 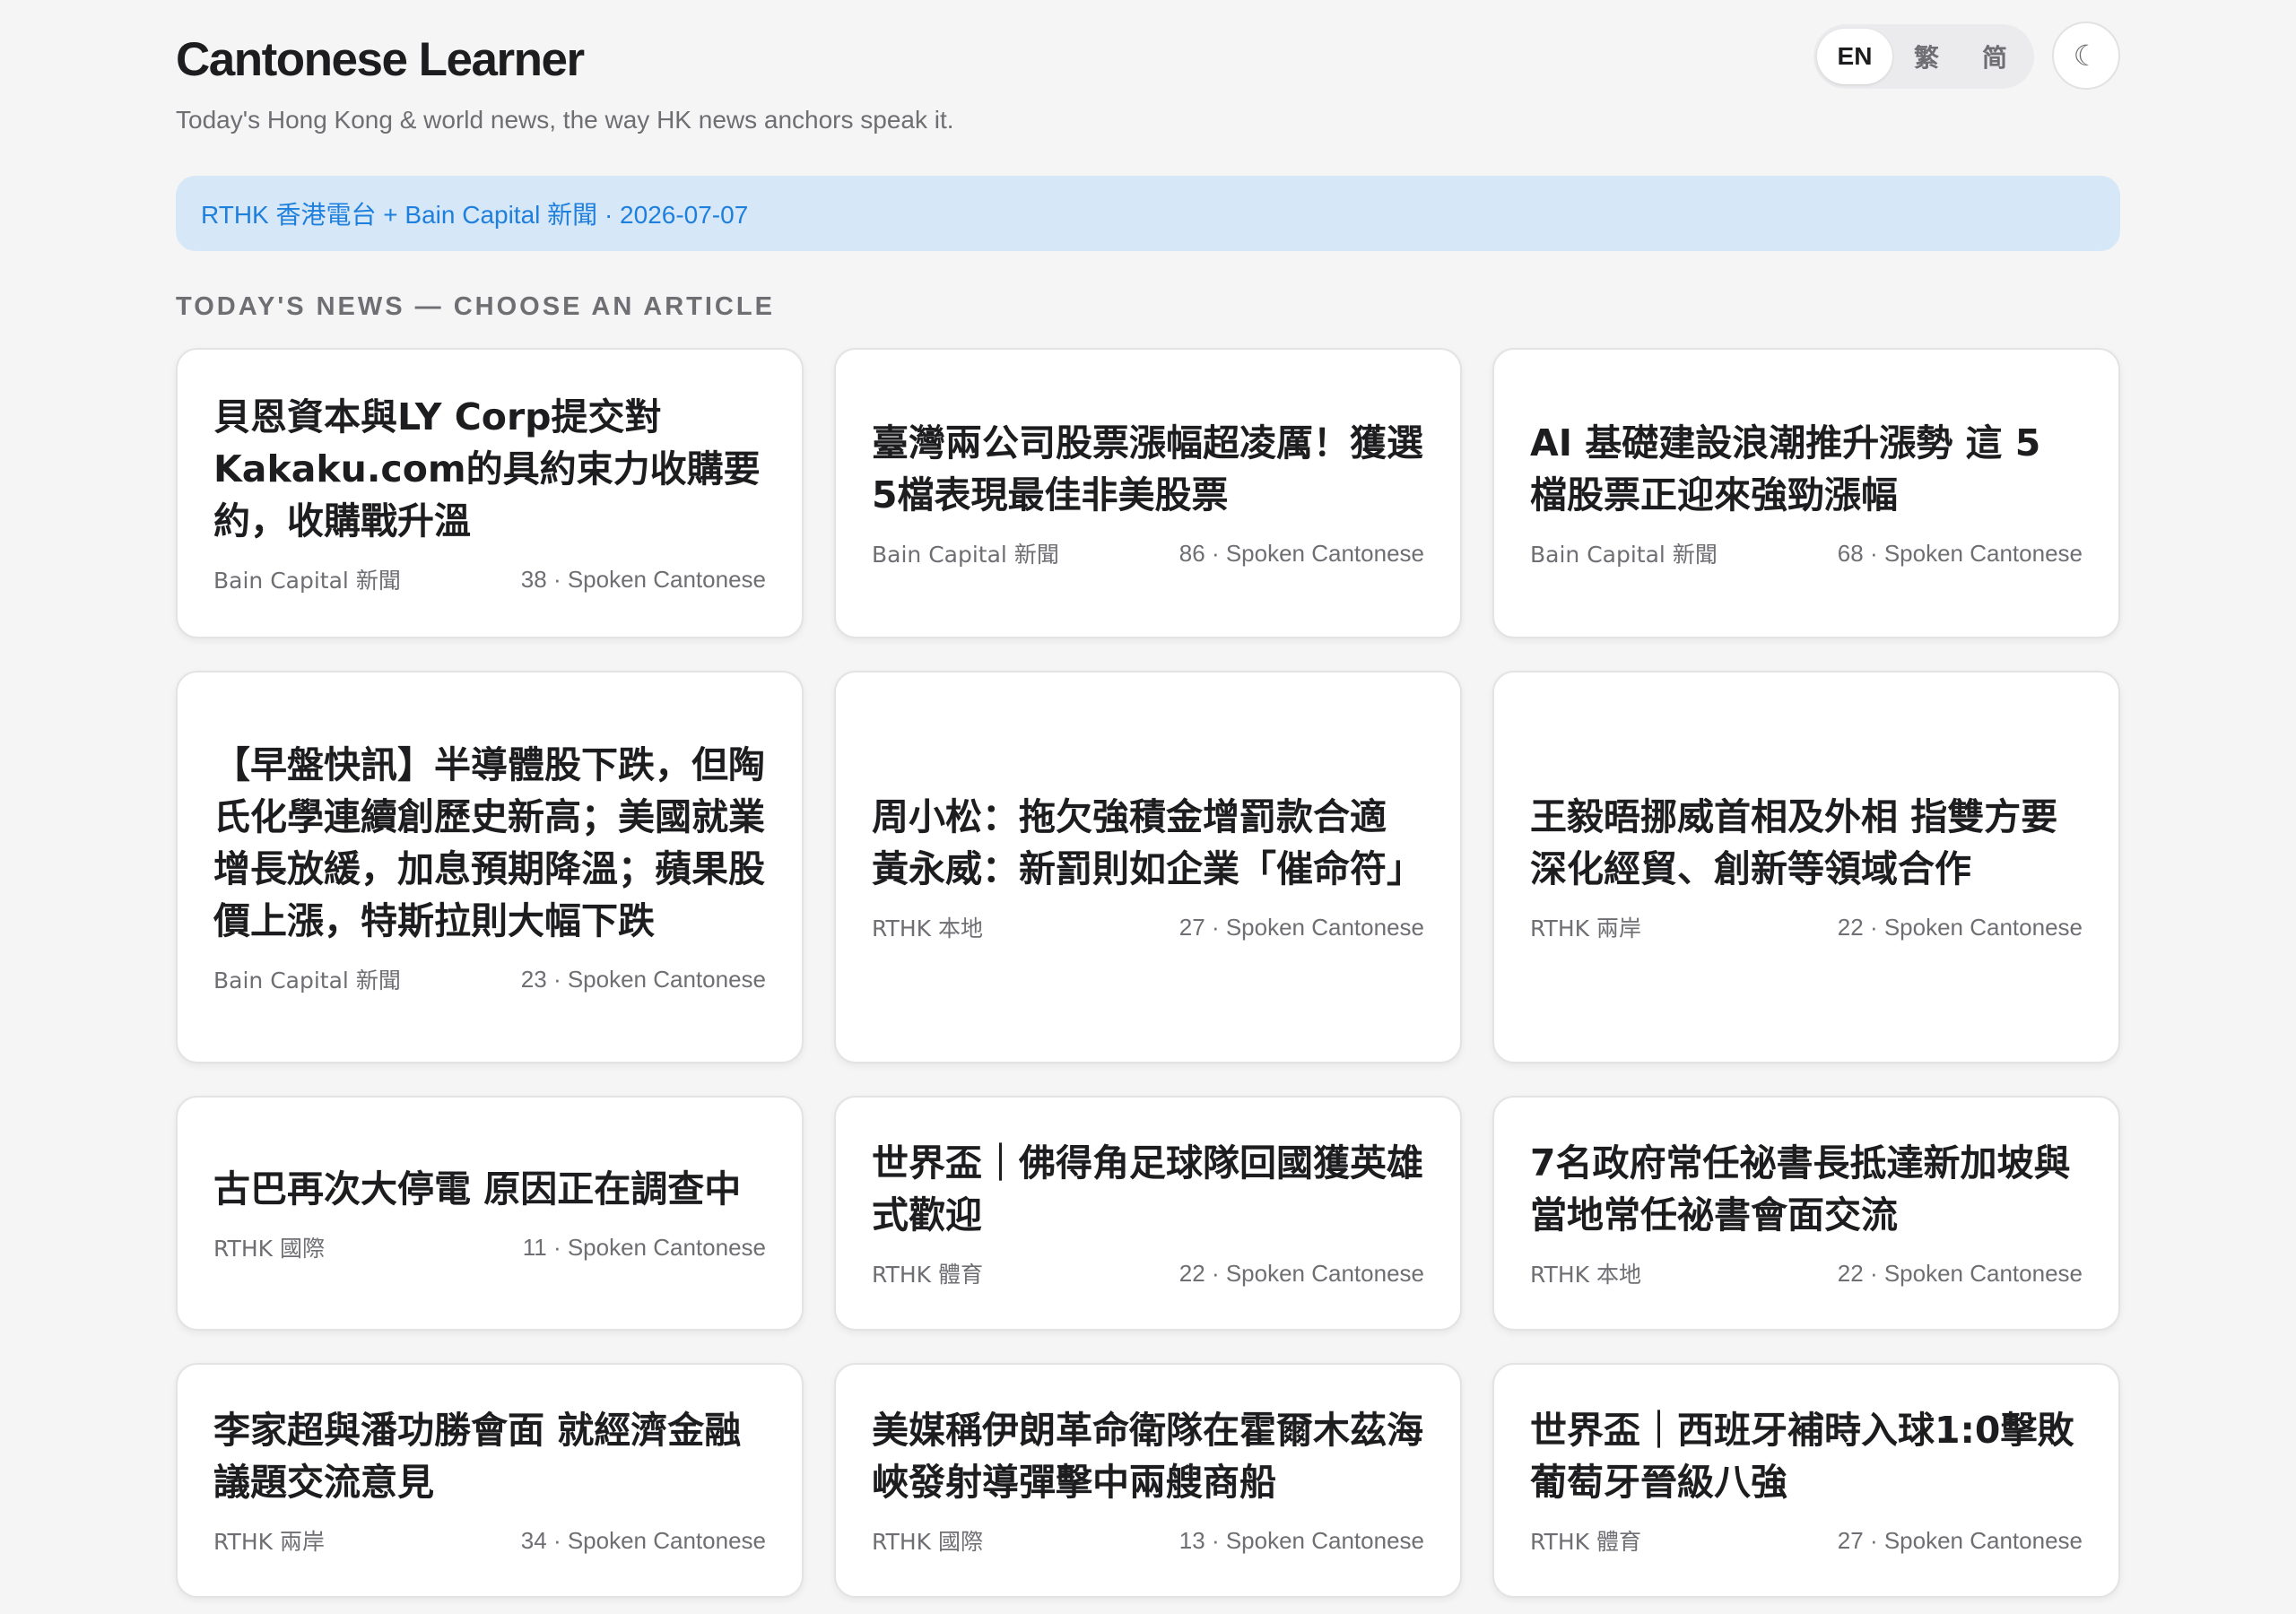 What do you see at coordinates (1148, 553) in the screenshot?
I see `article-meta: Bain Capital 新聞 86 · Spoken Cantonese` at bounding box center [1148, 553].